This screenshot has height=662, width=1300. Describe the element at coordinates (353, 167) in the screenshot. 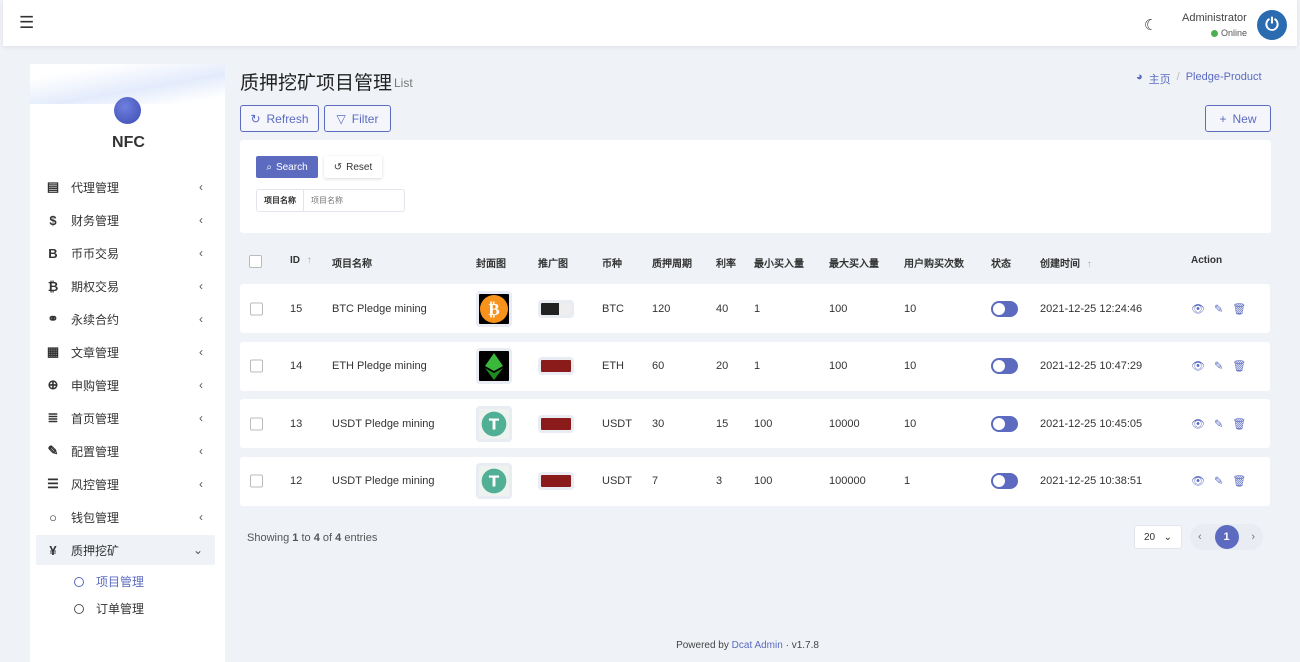

I see `reset-button: ↺ Reset` at that location.